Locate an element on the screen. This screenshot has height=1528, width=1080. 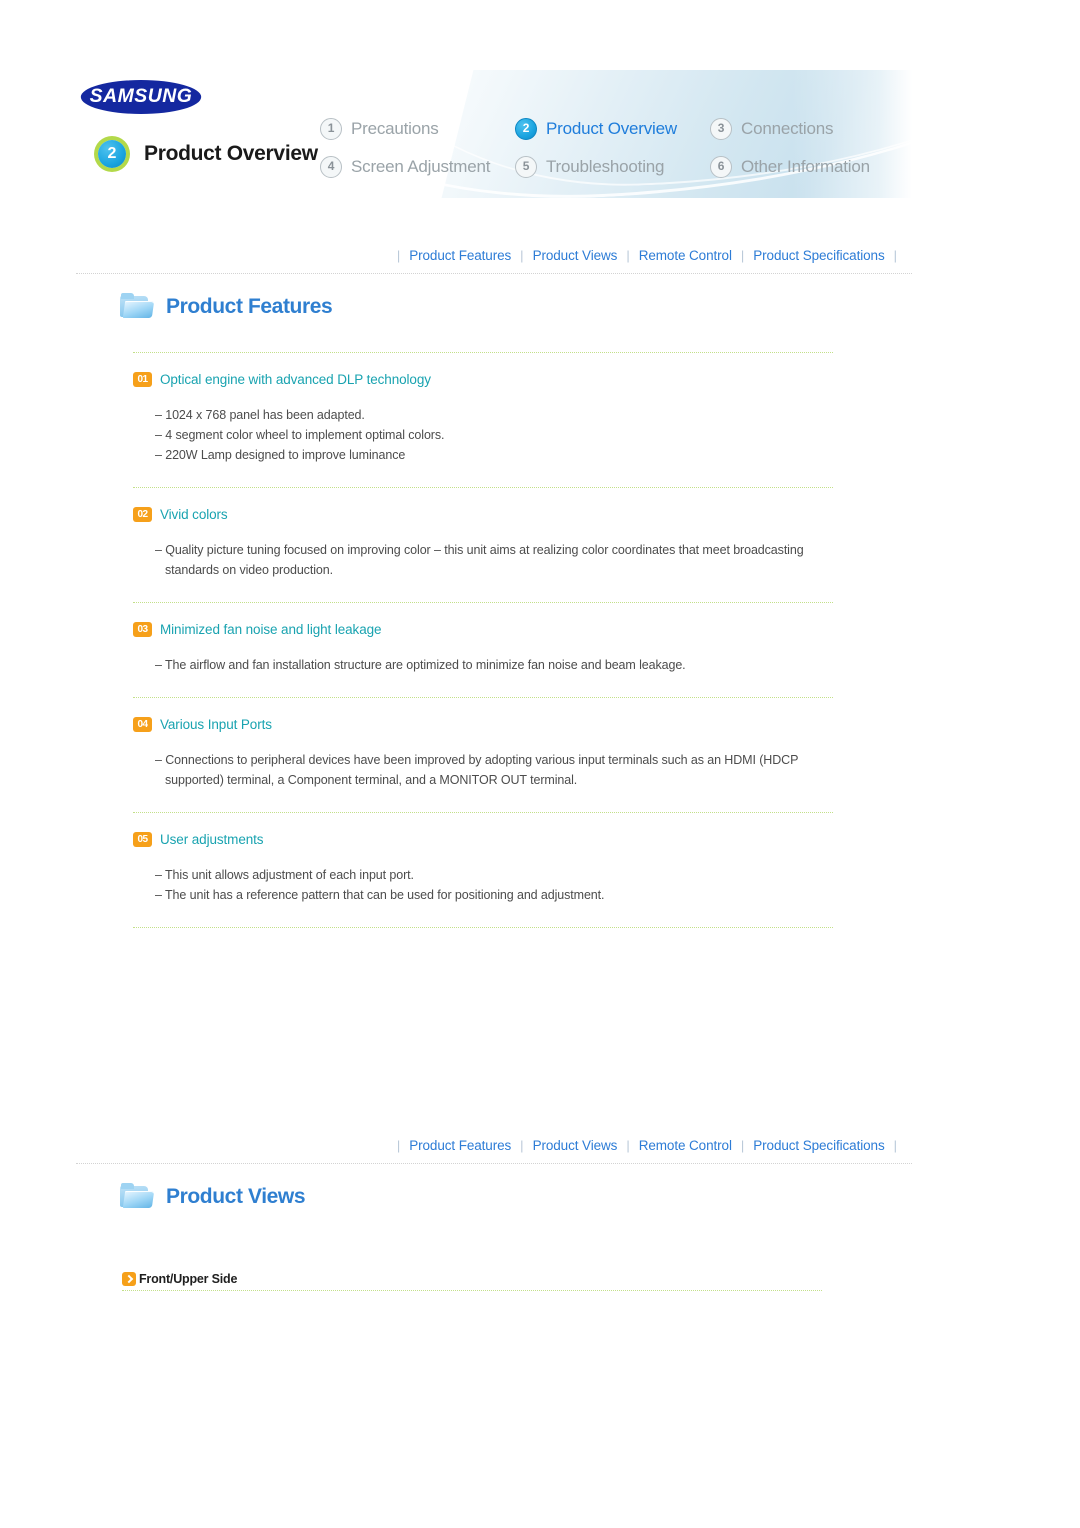
feature-header-02: 02 Vivid colors is located at coordinates (483, 505).